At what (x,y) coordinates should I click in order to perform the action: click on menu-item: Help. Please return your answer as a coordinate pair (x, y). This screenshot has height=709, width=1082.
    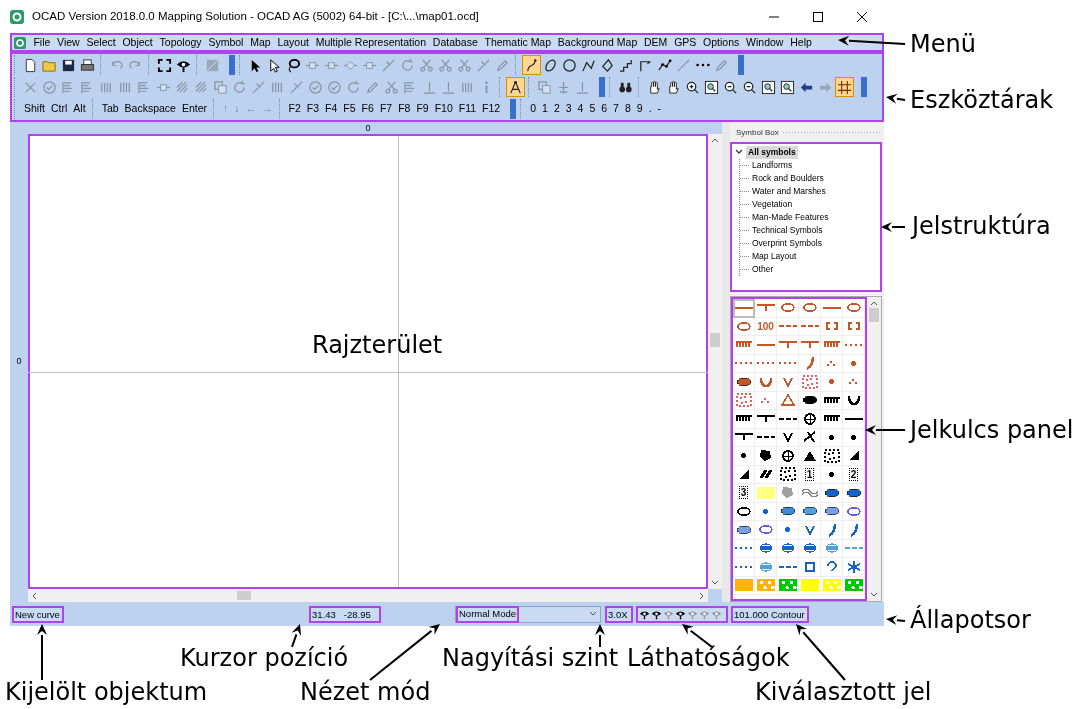
    Looking at the image, I should click on (801, 42).